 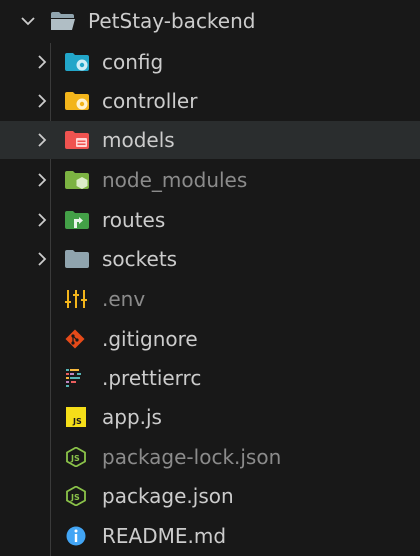 What do you see at coordinates (210, 378) in the screenshot?
I see `tree-item-prettierrc: .prettierrc` at bounding box center [210, 378].